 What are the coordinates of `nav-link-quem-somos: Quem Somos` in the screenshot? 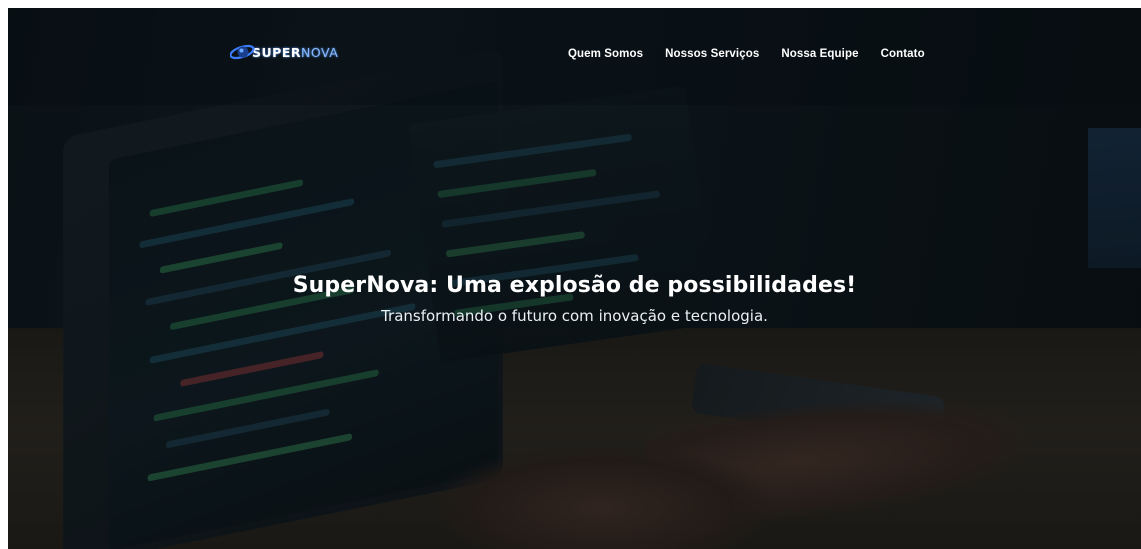 It's located at (605, 54).